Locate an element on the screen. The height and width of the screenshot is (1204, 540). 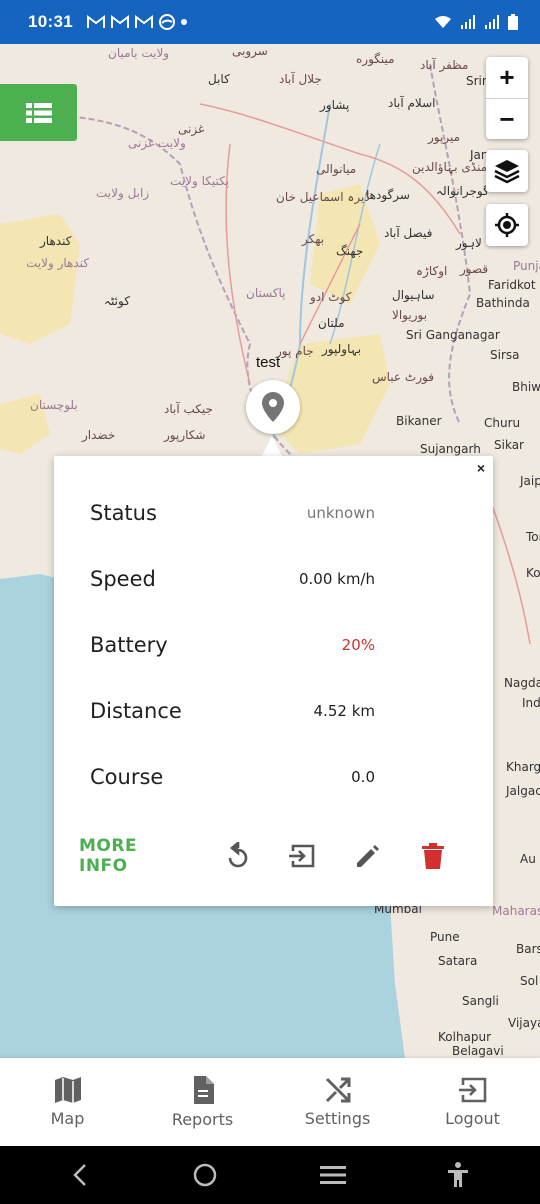
row-value: unknown is located at coordinates (340, 513).